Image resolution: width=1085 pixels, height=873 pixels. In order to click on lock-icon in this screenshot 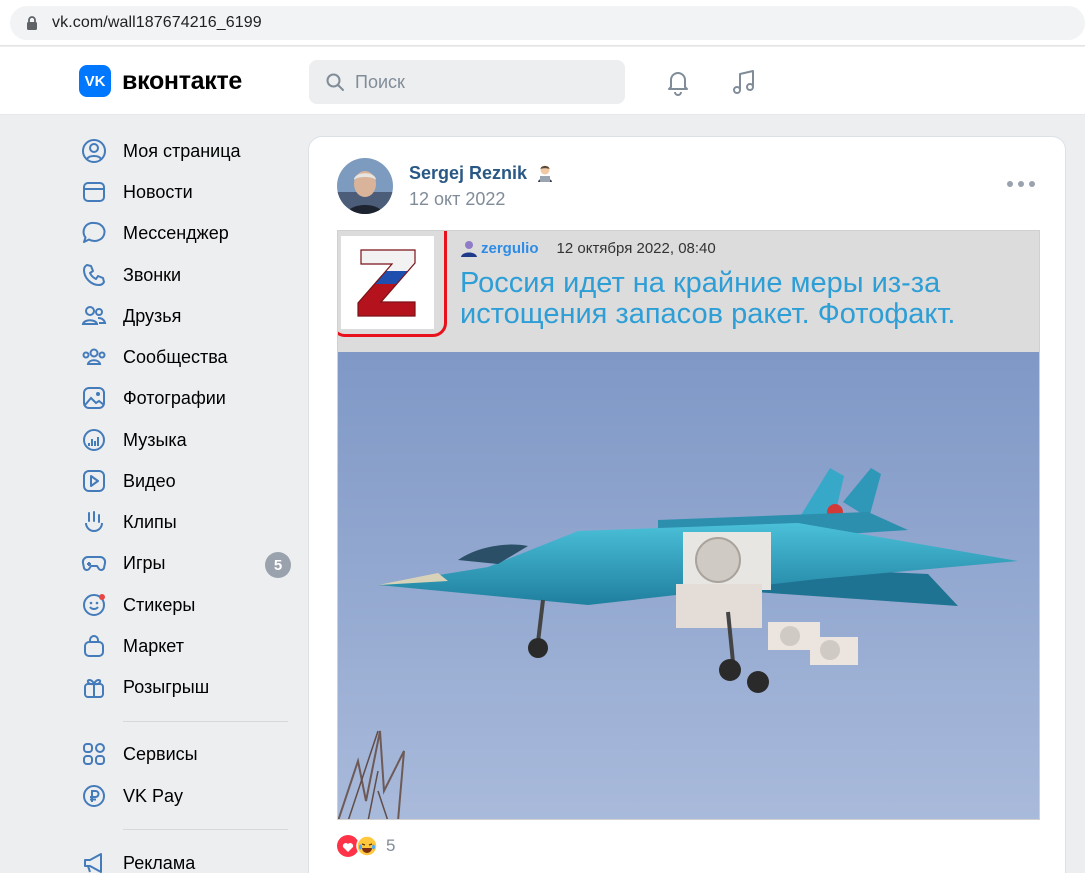, I will do `click(32, 23)`.